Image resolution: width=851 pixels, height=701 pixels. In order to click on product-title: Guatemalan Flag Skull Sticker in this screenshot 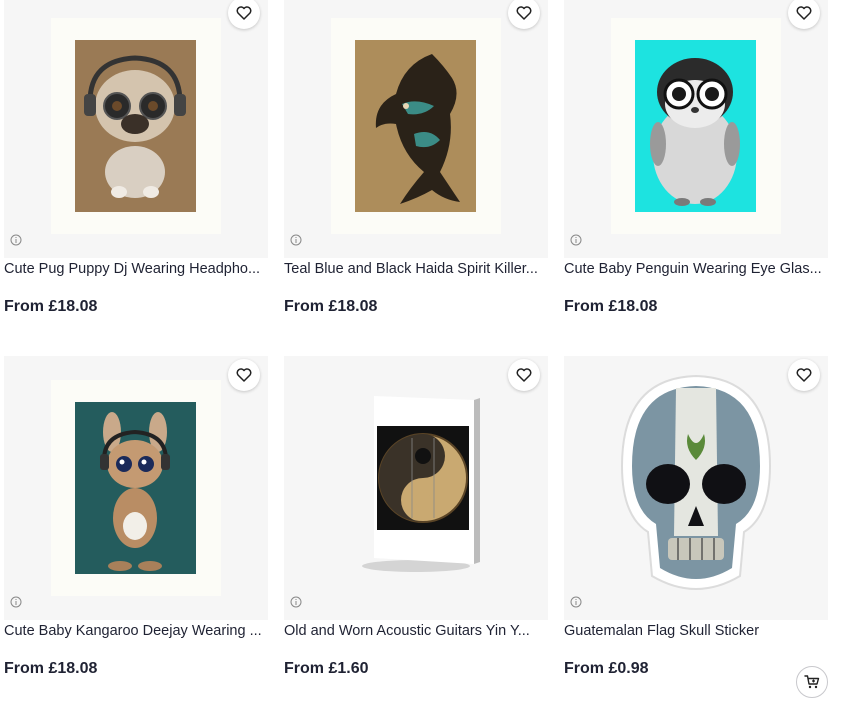, I will do `click(696, 631)`.